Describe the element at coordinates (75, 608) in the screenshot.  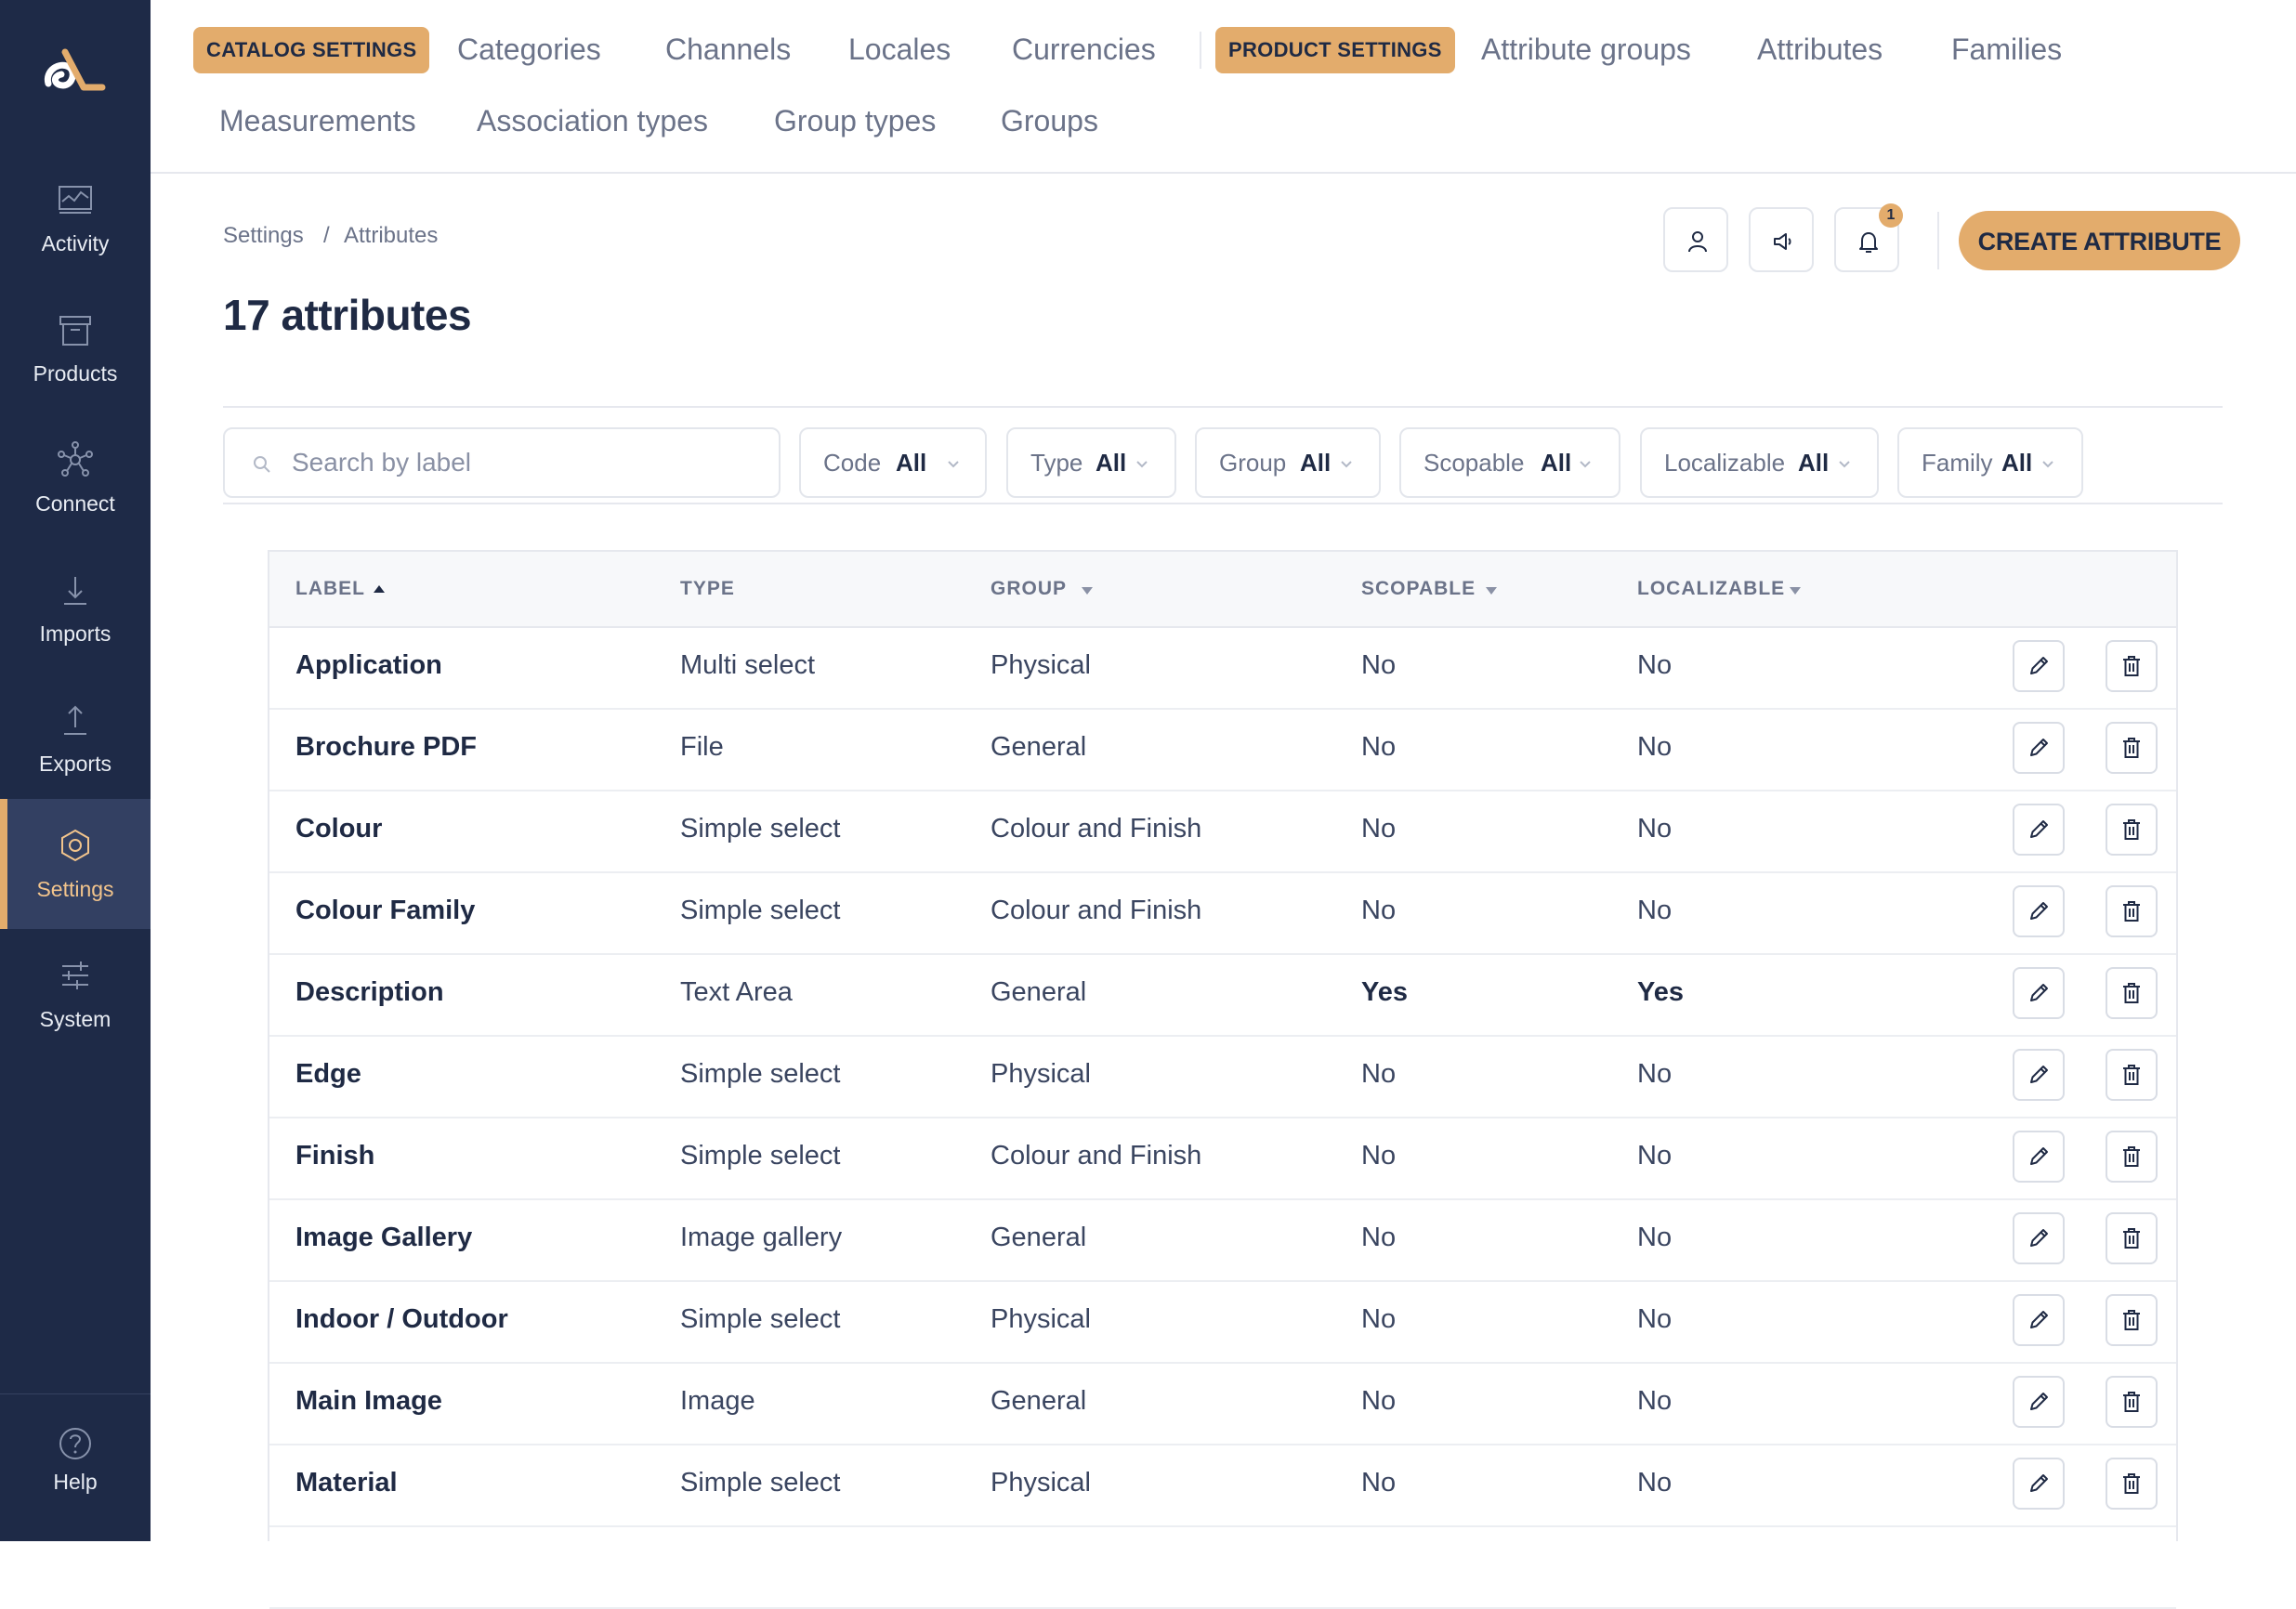
I see `sidebar-item-imports: Imports` at that location.